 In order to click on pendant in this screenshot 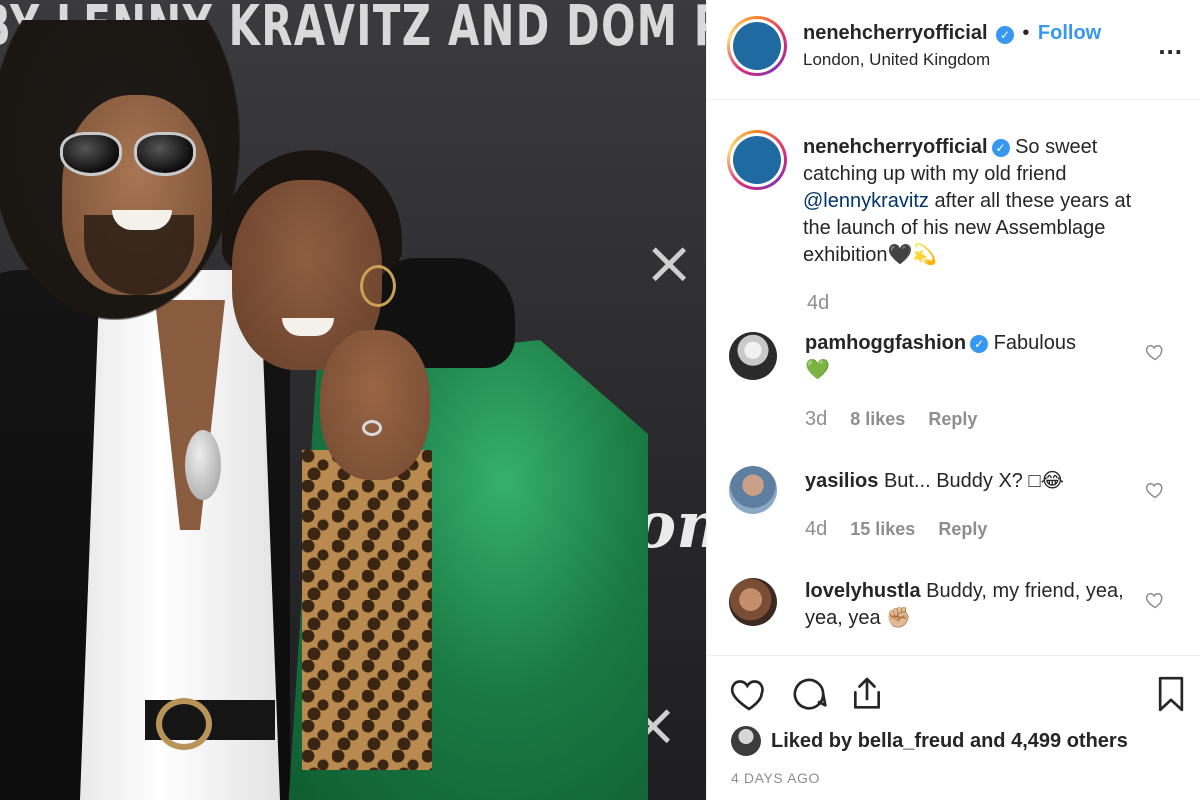, I will do `click(203, 465)`.